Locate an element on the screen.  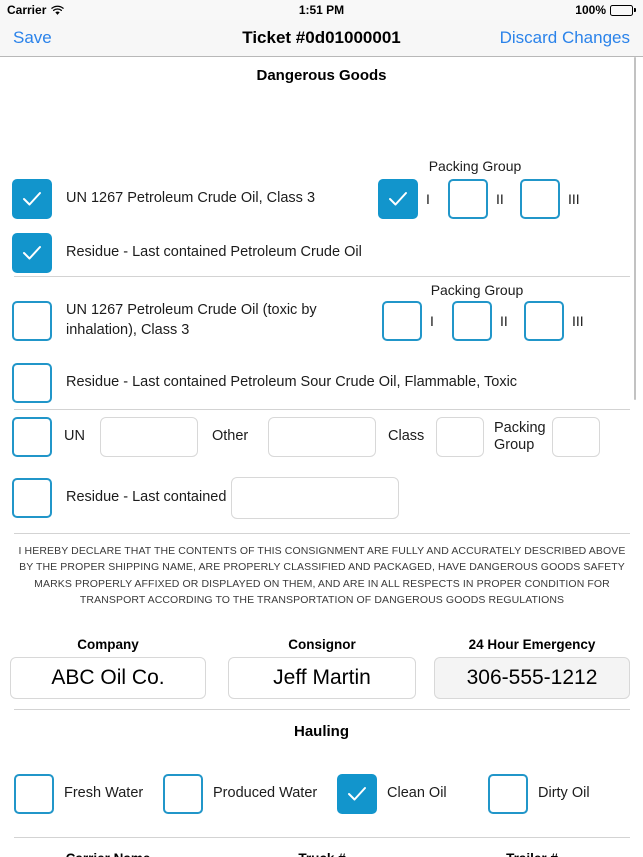
status-bar: Carrier 1:51 PM 100% is located at coordinates (321, 10).